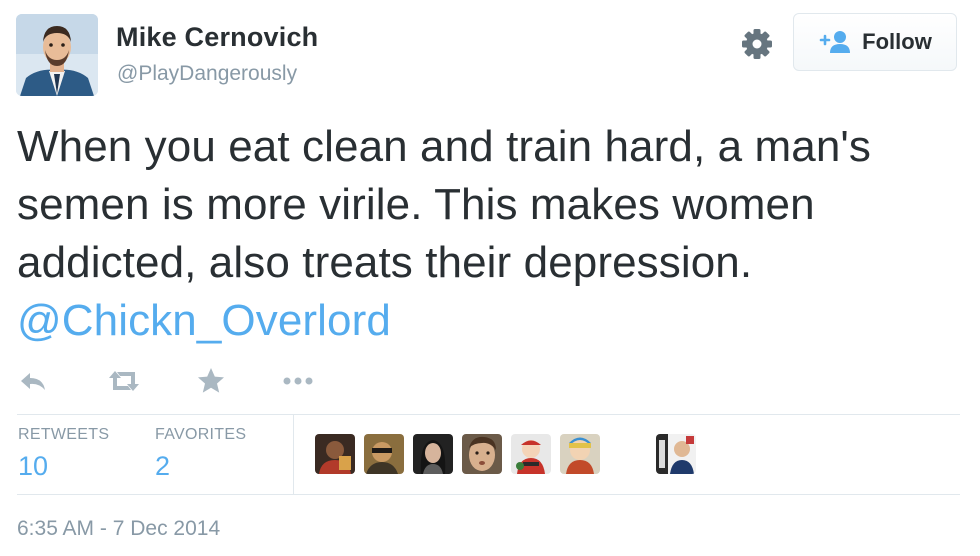  I want to click on gear-icon, so click(757, 44).